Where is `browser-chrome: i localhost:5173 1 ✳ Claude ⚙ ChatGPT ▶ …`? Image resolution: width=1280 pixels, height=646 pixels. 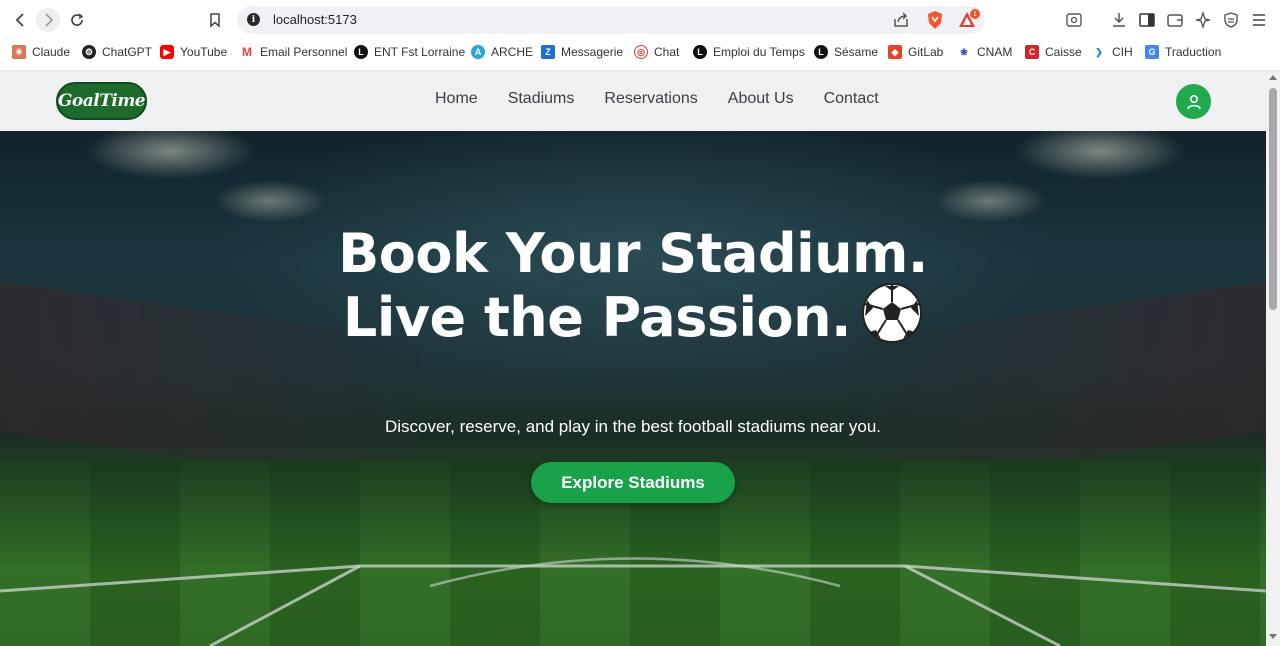
browser-chrome: i localhost:5173 1 ✳ Claude ⚙ ChatGPT ▶ … is located at coordinates (640, 35).